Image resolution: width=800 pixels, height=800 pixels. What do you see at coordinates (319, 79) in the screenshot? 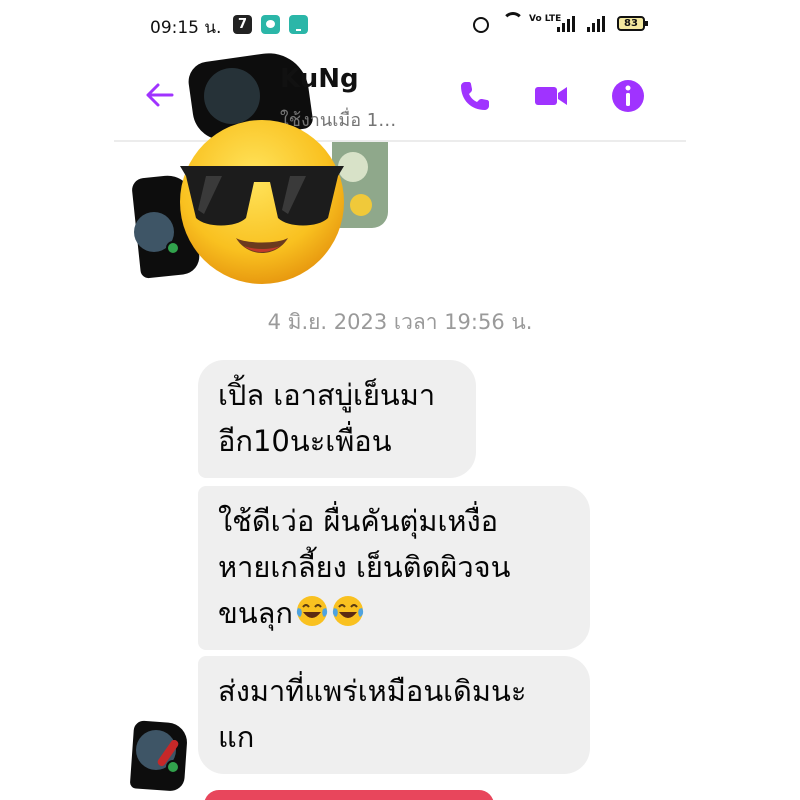
I see `contact-name: KuNg` at bounding box center [319, 79].